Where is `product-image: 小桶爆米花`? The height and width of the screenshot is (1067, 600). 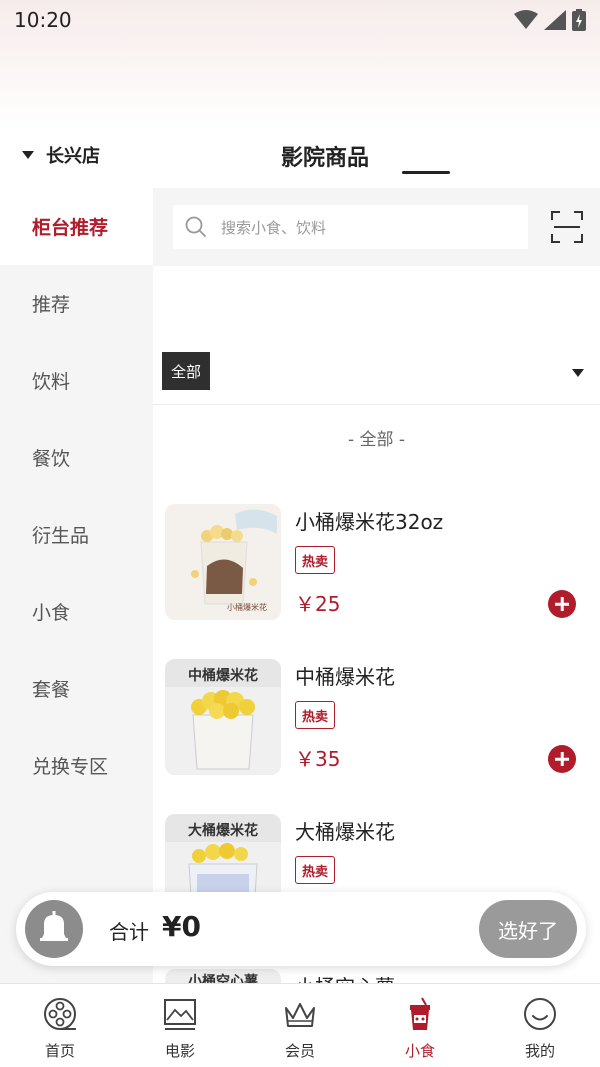
product-image: 小桶爆米花 is located at coordinates (223, 562).